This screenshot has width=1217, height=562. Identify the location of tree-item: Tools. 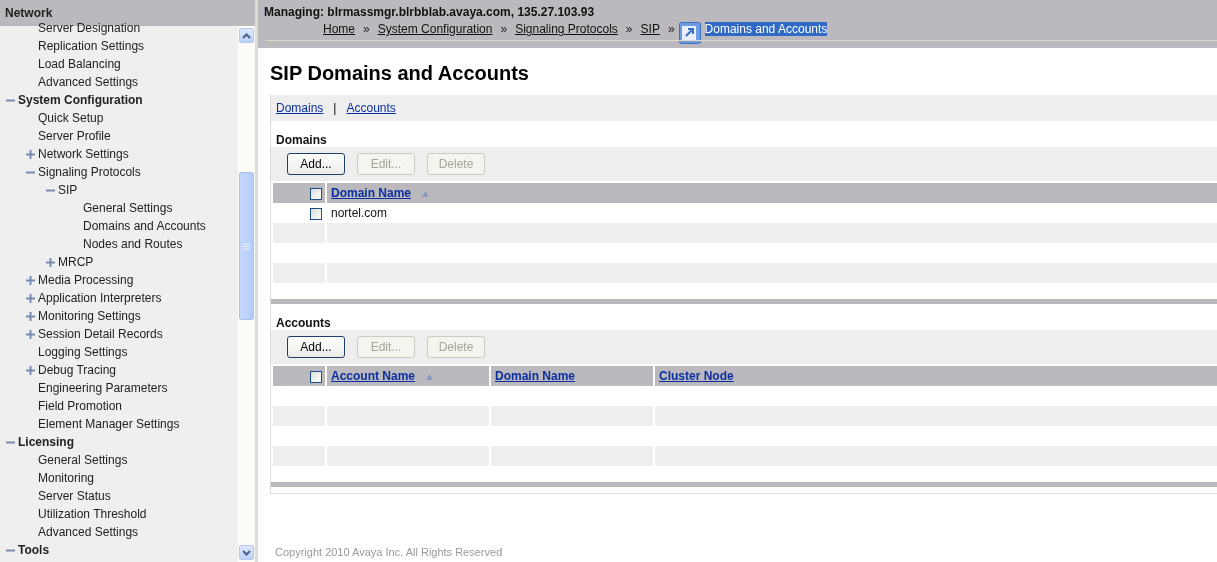
(34, 550).